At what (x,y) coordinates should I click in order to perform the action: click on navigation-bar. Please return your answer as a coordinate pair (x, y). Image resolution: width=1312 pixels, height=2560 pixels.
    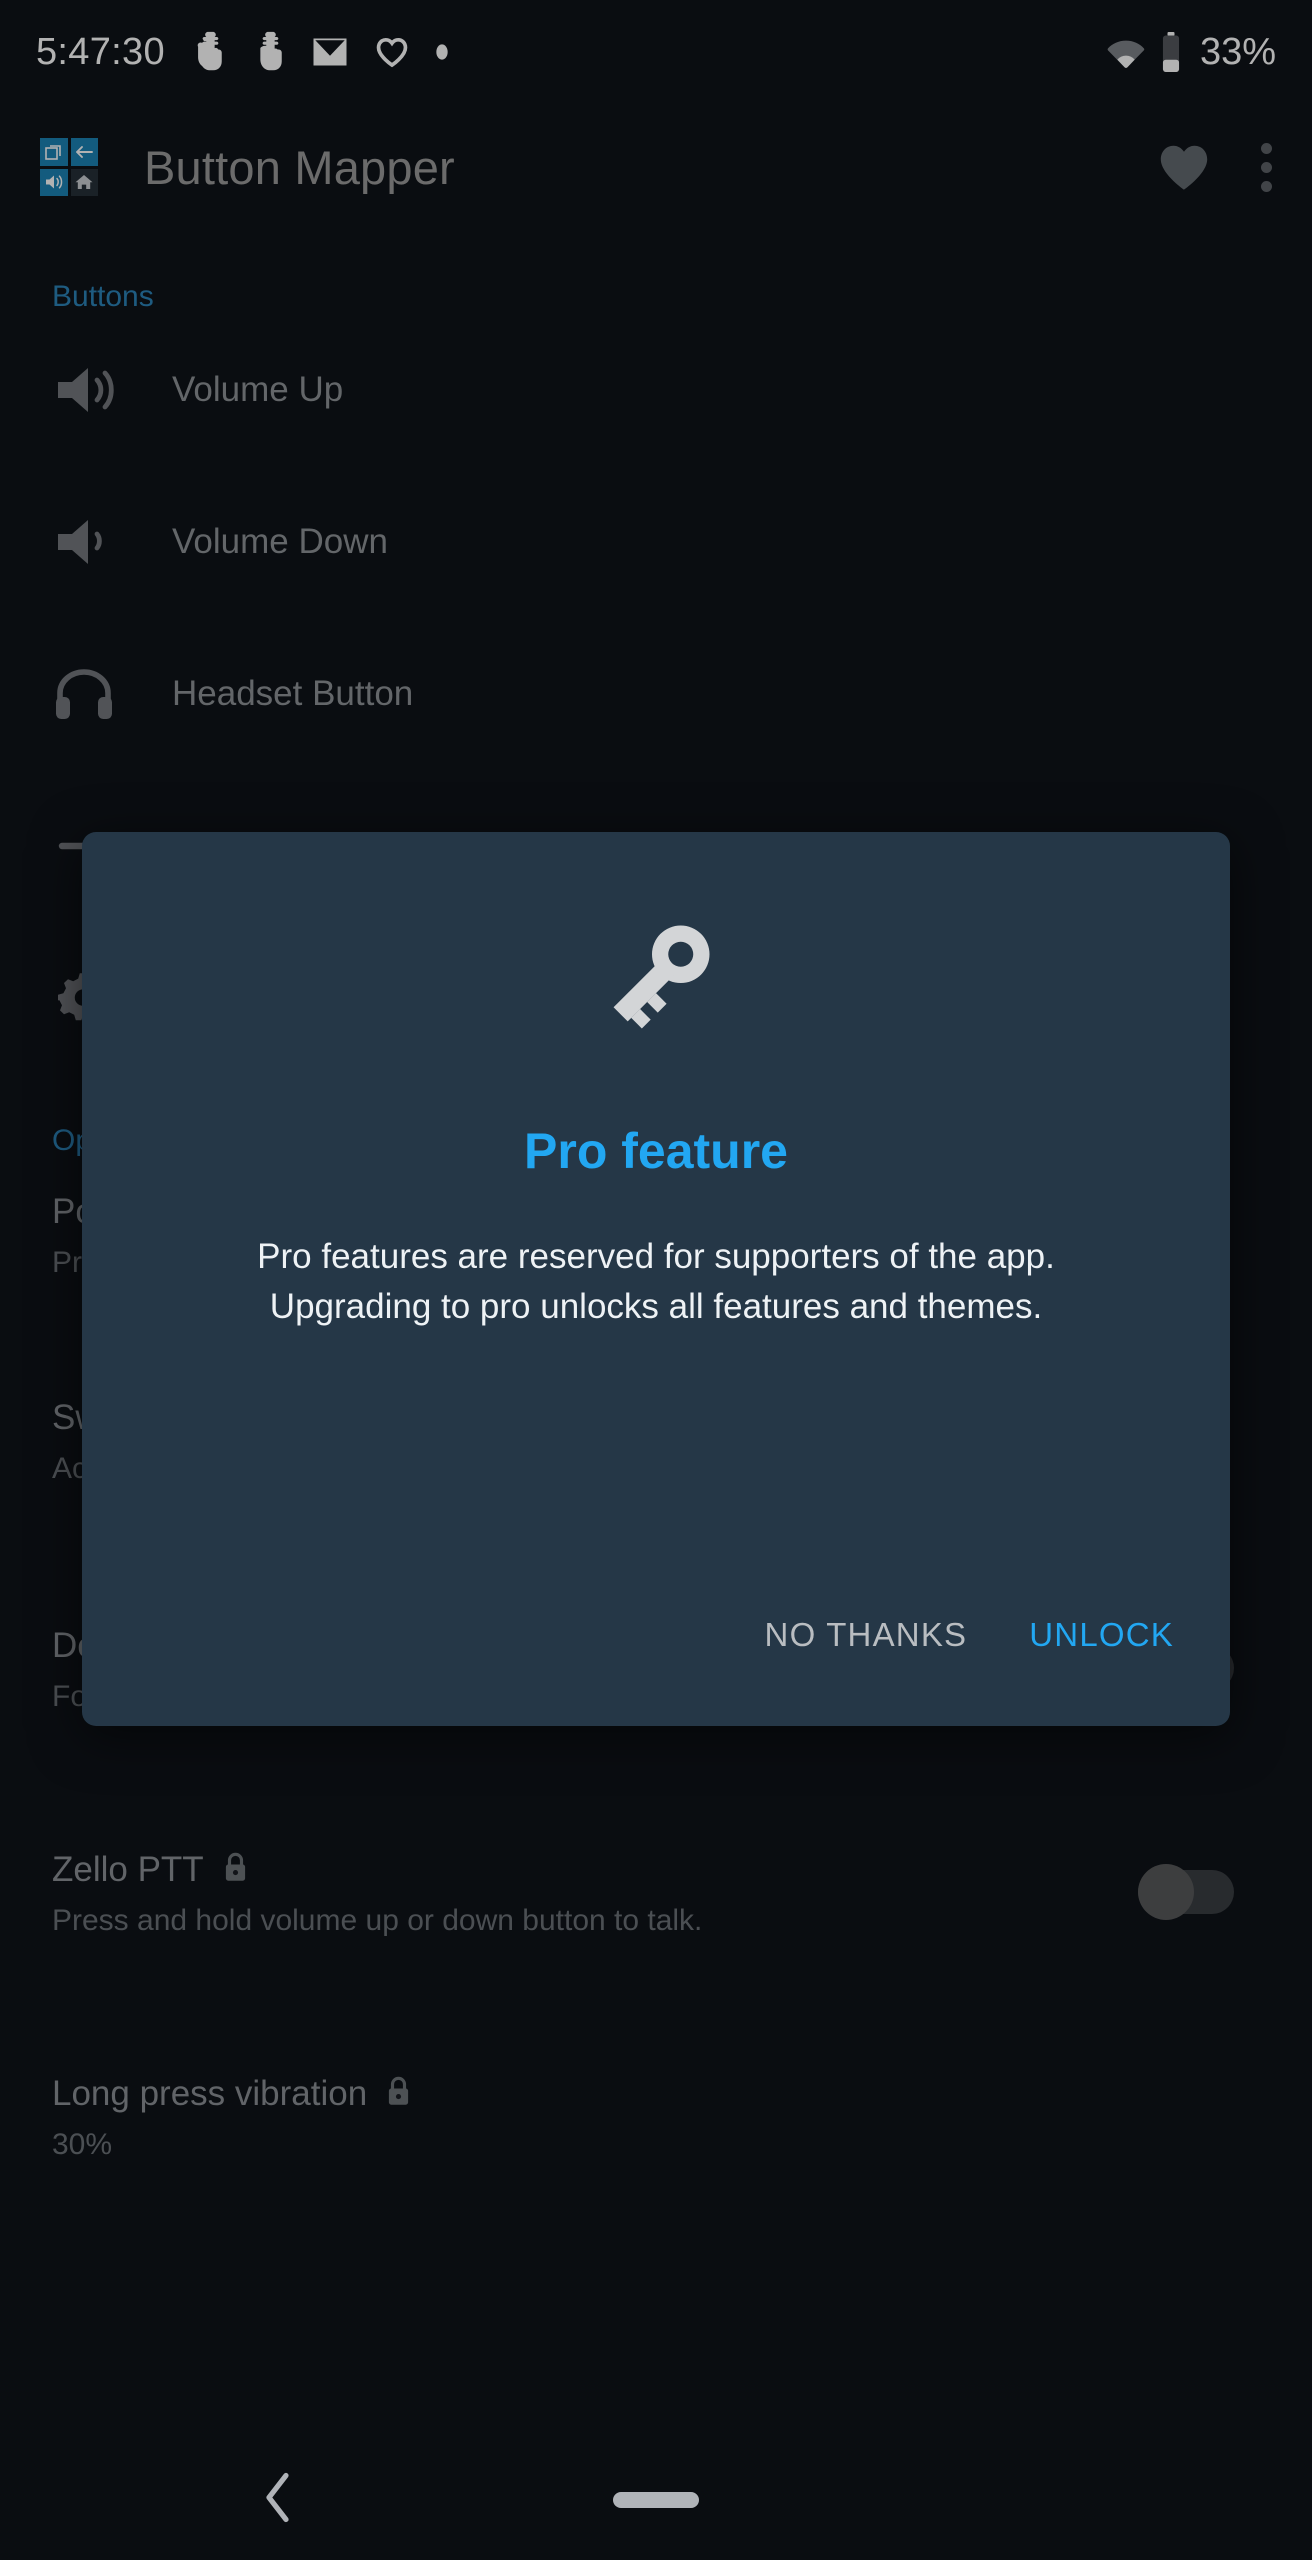
    Looking at the image, I should click on (656, 2500).